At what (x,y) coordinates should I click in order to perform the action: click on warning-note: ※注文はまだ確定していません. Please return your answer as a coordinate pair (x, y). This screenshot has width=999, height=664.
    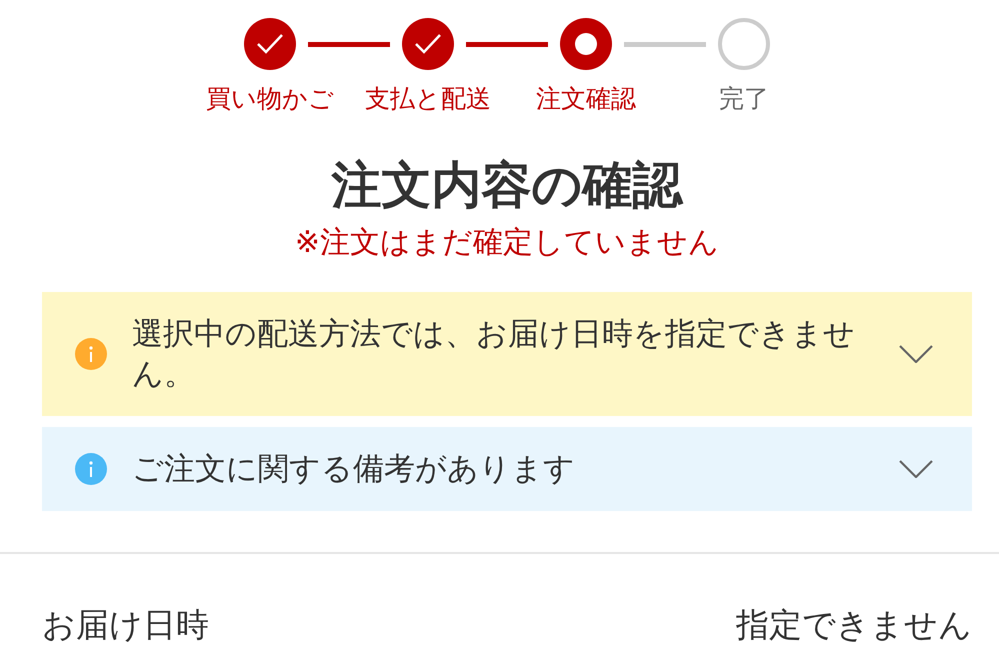
    Looking at the image, I should click on (507, 243).